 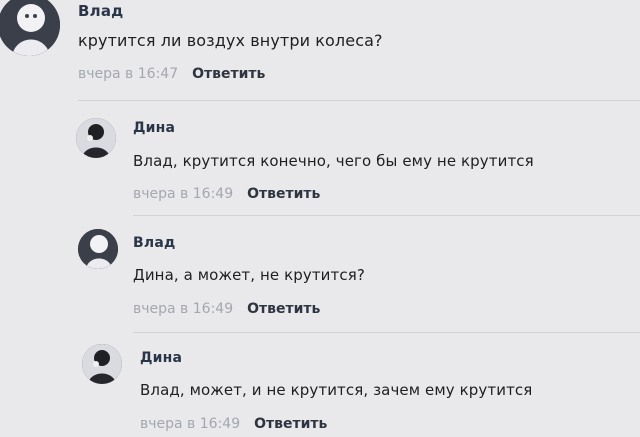 I want to click on comment-text: Дина, а может, не крутится?, so click(x=249, y=275).